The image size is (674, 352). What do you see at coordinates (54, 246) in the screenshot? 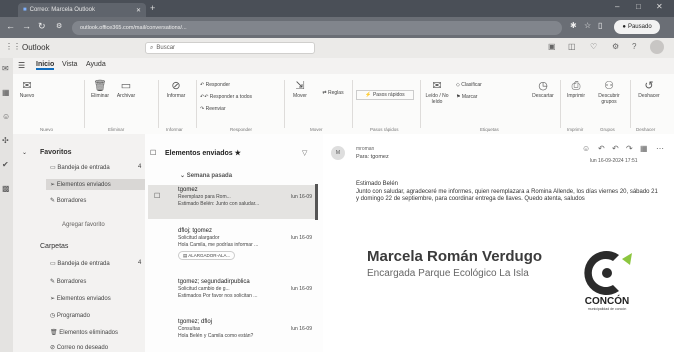
I see `carpetas-header: Carpetas` at bounding box center [54, 246].